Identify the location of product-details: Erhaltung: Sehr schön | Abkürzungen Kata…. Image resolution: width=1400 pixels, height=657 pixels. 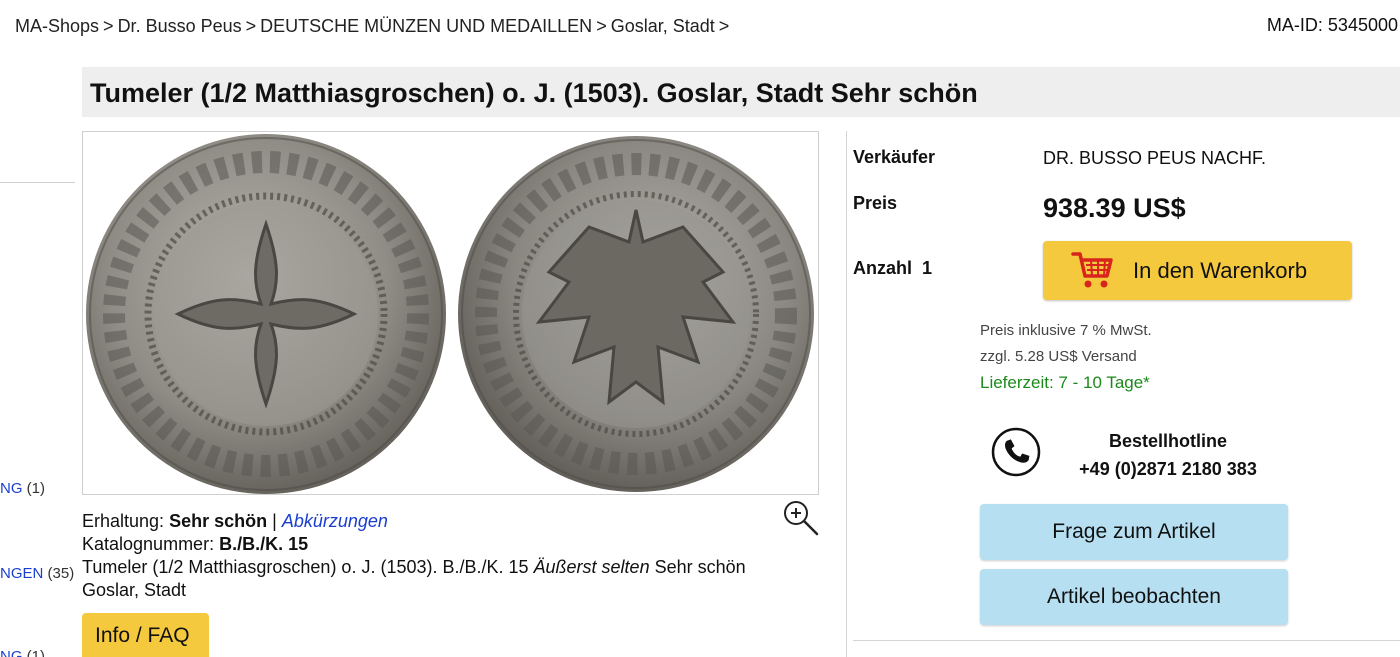
(414, 556).